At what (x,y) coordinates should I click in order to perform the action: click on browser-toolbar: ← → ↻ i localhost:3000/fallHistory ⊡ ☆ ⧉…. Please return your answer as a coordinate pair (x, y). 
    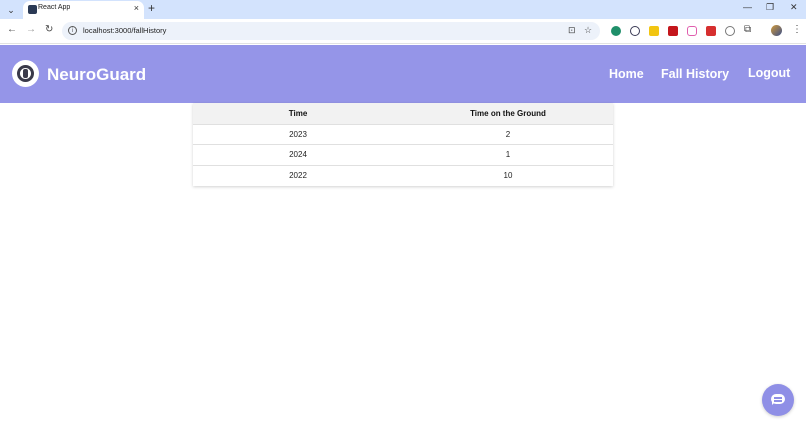
    Looking at the image, I should click on (403, 31).